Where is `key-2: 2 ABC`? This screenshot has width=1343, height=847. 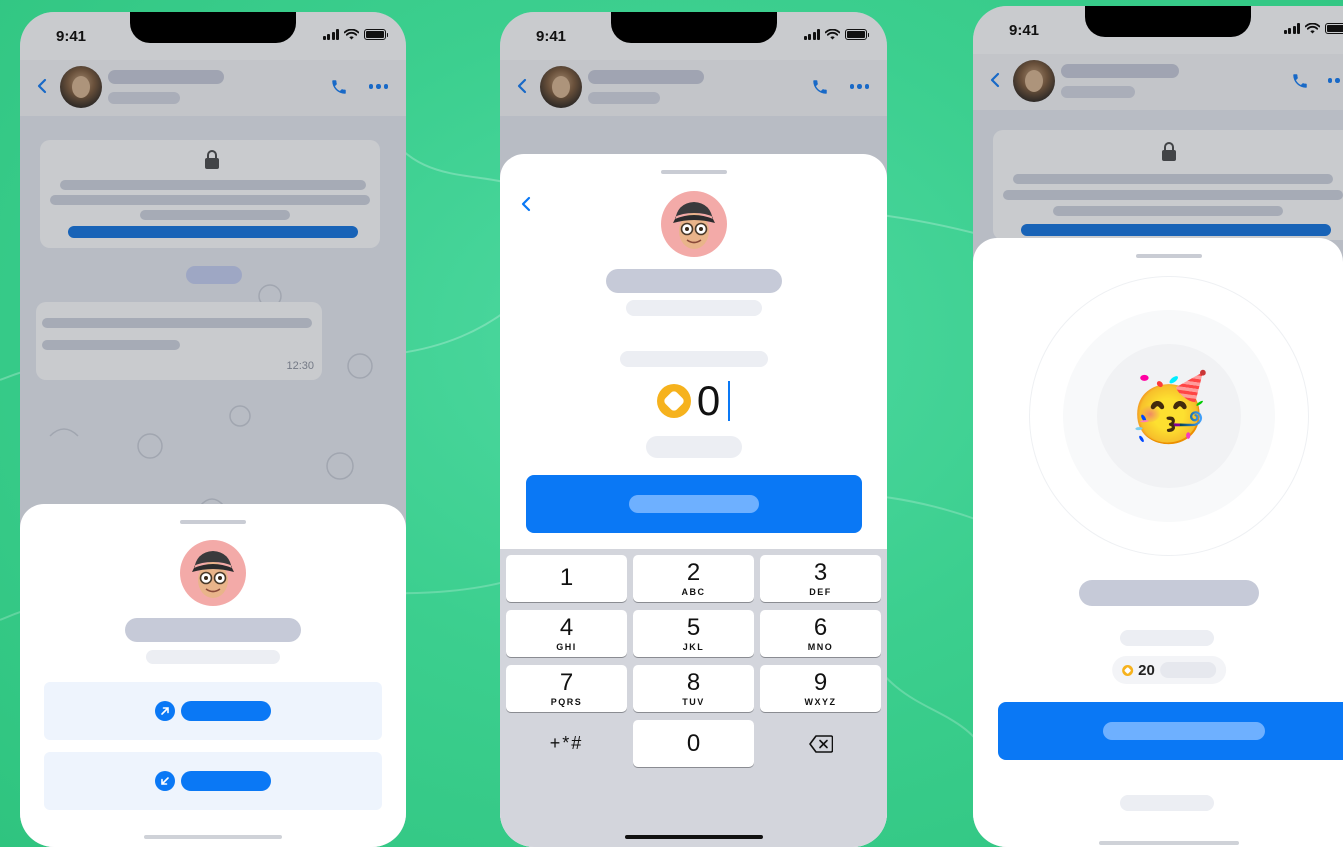
key-2: 2 ABC is located at coordinates (693, 578).